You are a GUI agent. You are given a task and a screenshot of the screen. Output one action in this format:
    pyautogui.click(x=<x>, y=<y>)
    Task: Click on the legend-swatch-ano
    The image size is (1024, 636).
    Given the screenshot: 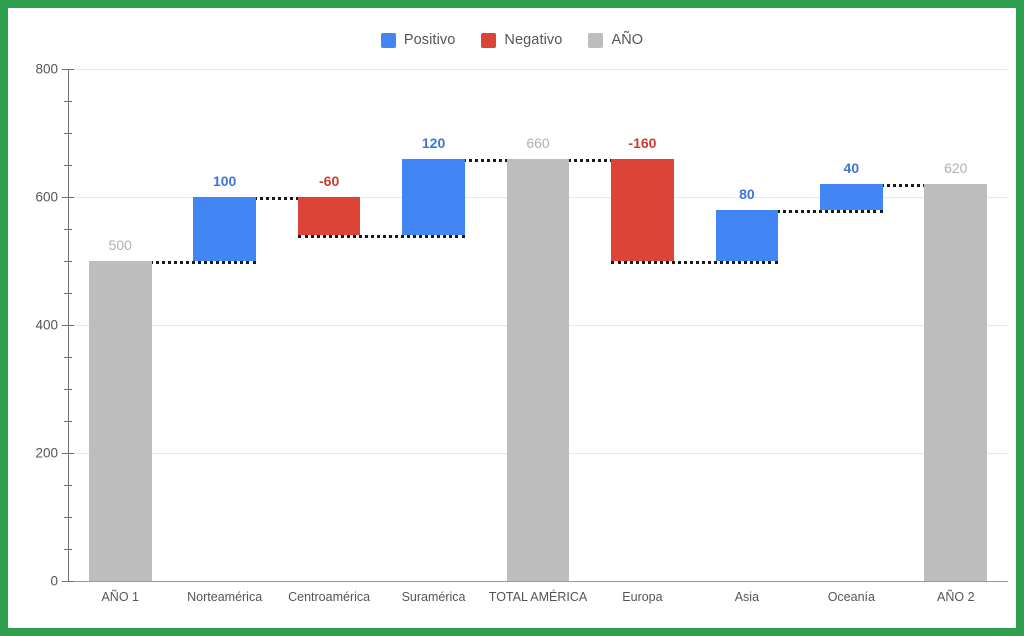 What is the action you would take?
    pyautogui.click(x=596, y=40)
    